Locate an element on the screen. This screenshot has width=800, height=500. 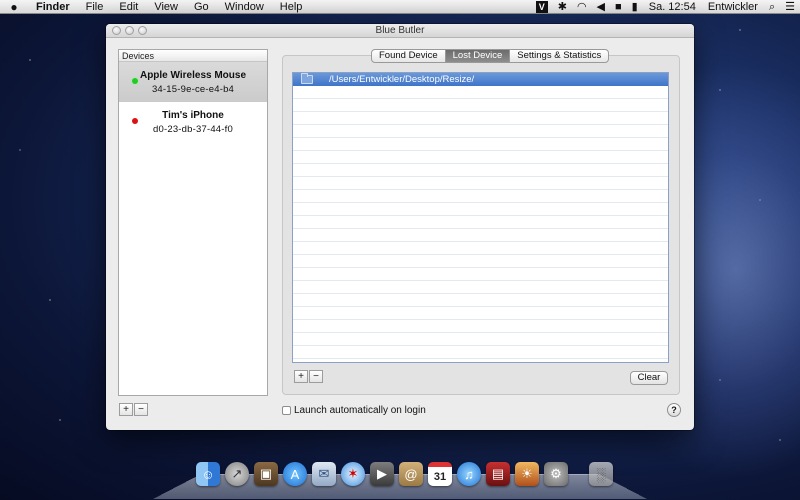
menu-go: Go is located at coordinates (201, 7).